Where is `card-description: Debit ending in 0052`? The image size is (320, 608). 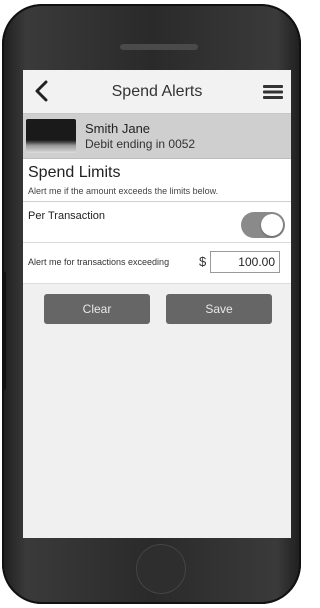 card-description: Debit ending in 0052 is located at coordinates (140, 143).